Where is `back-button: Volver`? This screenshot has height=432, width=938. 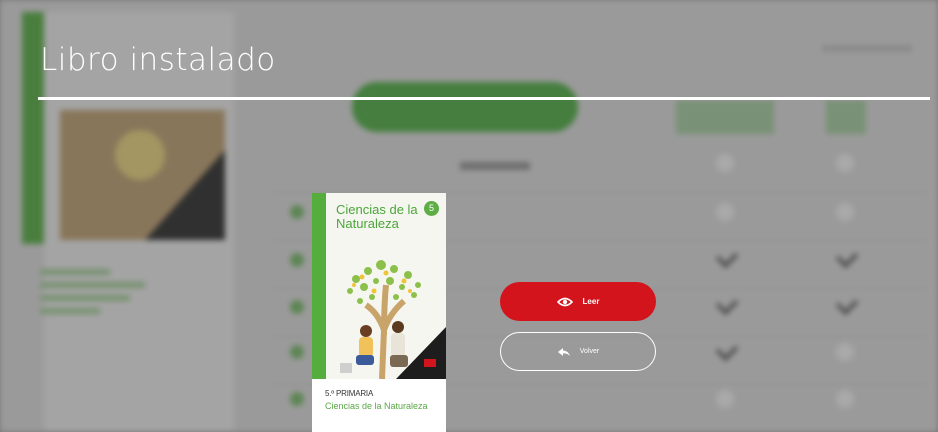
back-button: Volver is located at coordinates (578, 351).